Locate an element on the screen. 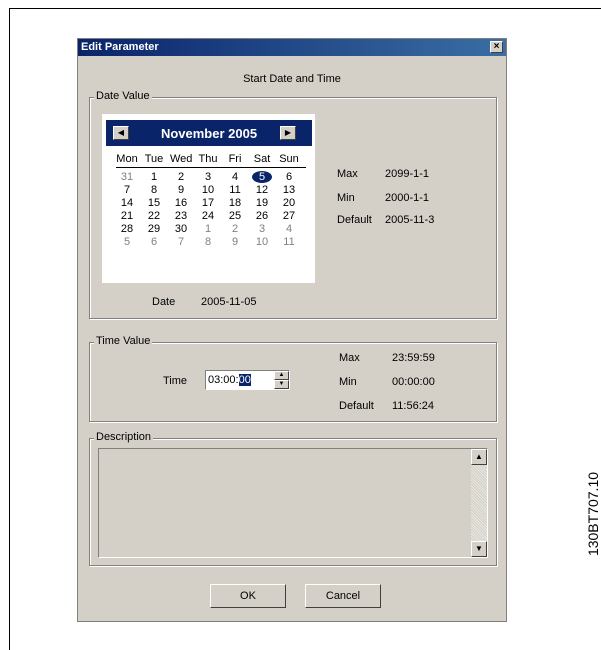 This screenshot has width=601, height=650. calendar-day: 15 is located at coordinates (154, 203).